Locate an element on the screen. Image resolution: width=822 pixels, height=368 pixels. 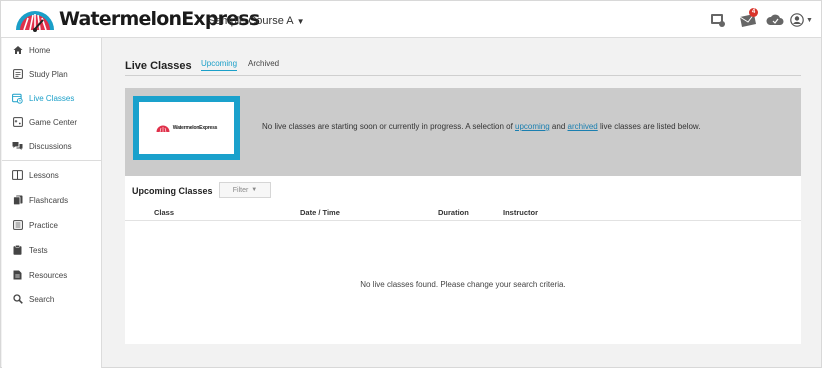
banner-logo: WatermelonExpress is located at coordinates (186, 128).